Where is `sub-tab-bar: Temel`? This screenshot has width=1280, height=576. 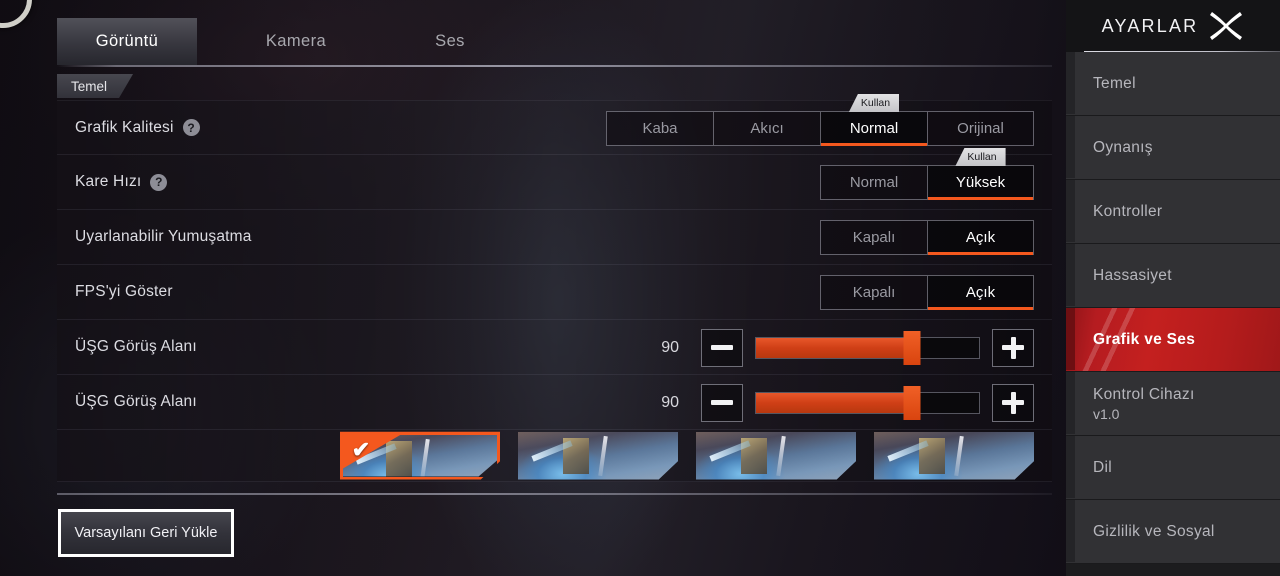
sub-tab-bar: Temel is located at coordinates (554, 86).